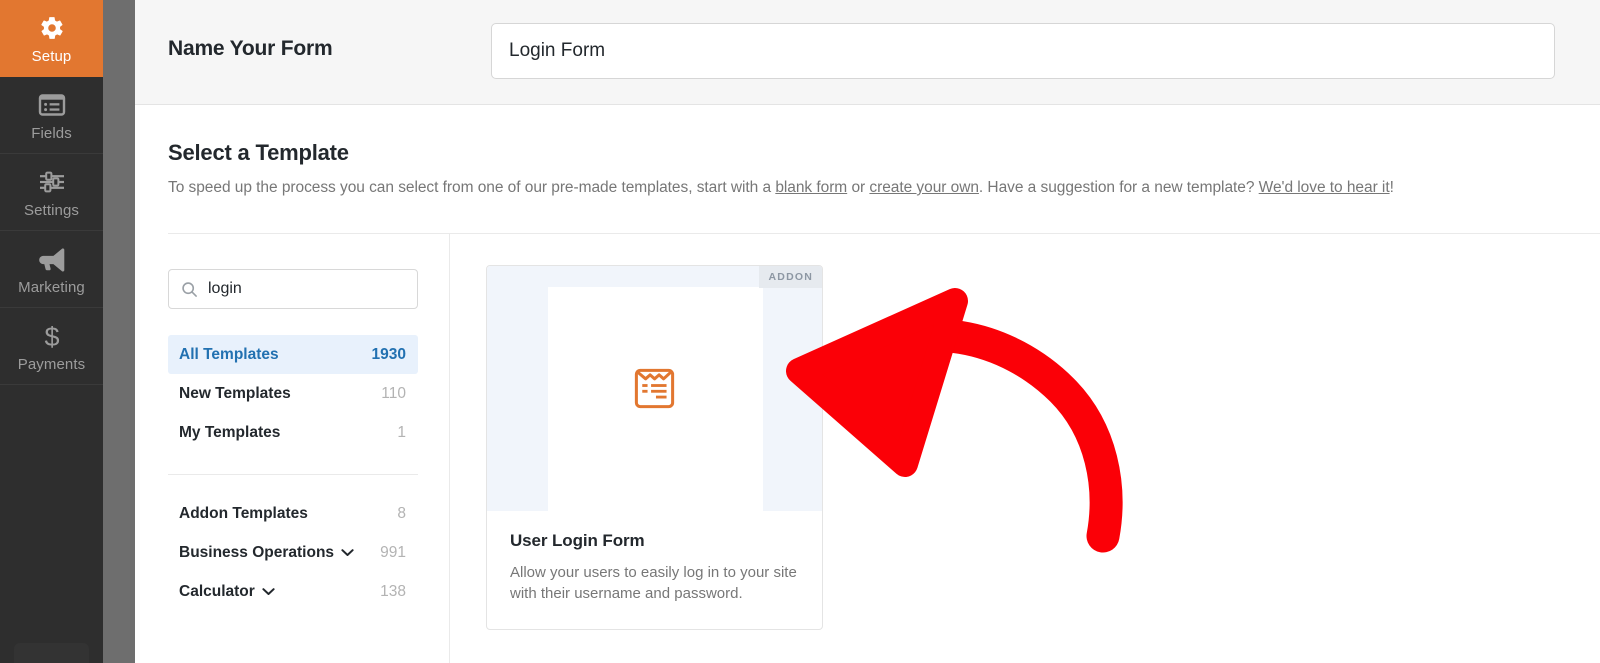 This screenshot has height=663, width=1600. I want to click on rail-item-fields: Fields, so click(51, 115).